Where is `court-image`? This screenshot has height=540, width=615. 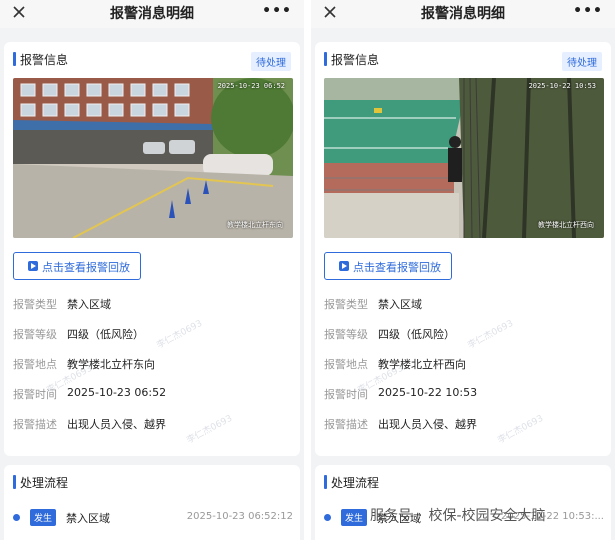 court-image is located at coordinates (464, 158).